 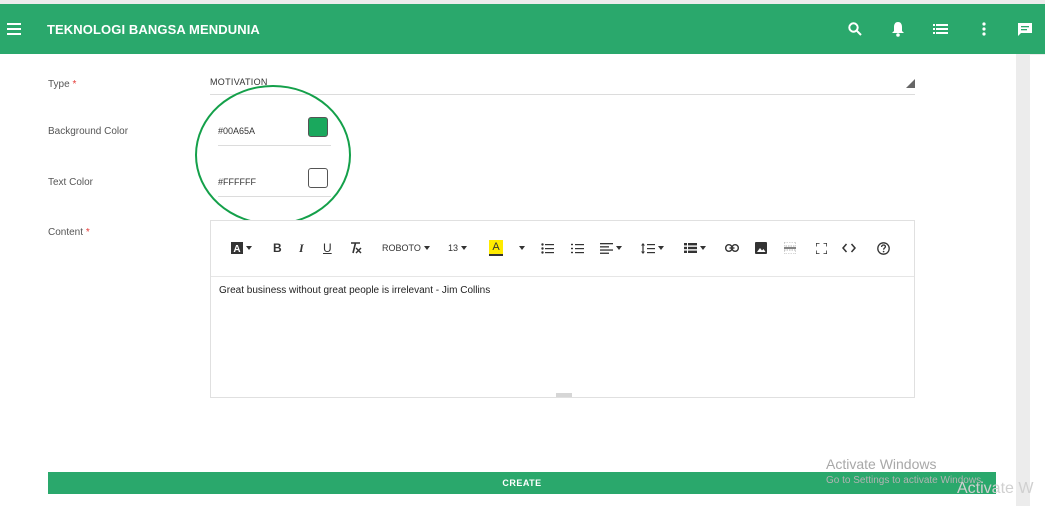 I want to click on search-icon, so click(x=854, y=29).